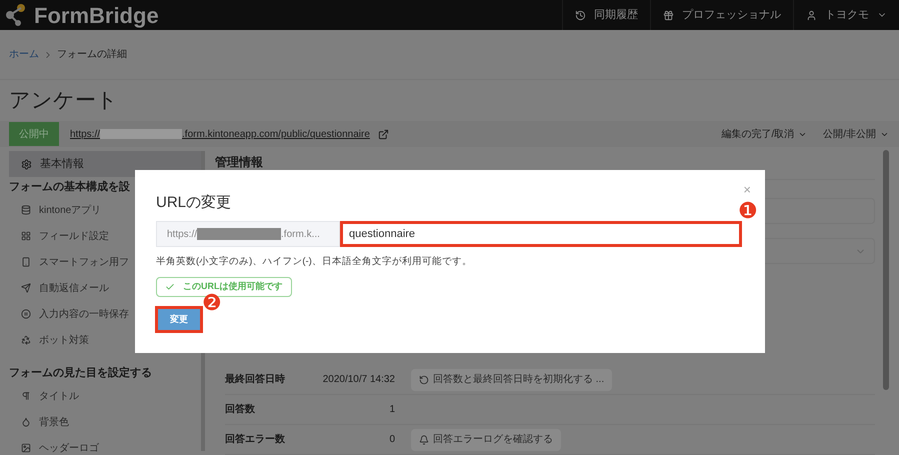 The height and width of the screenshot is (455, 899). Describe the element at coordinates (26, 314) in the screenshot. I see `pause-icon` at that location.